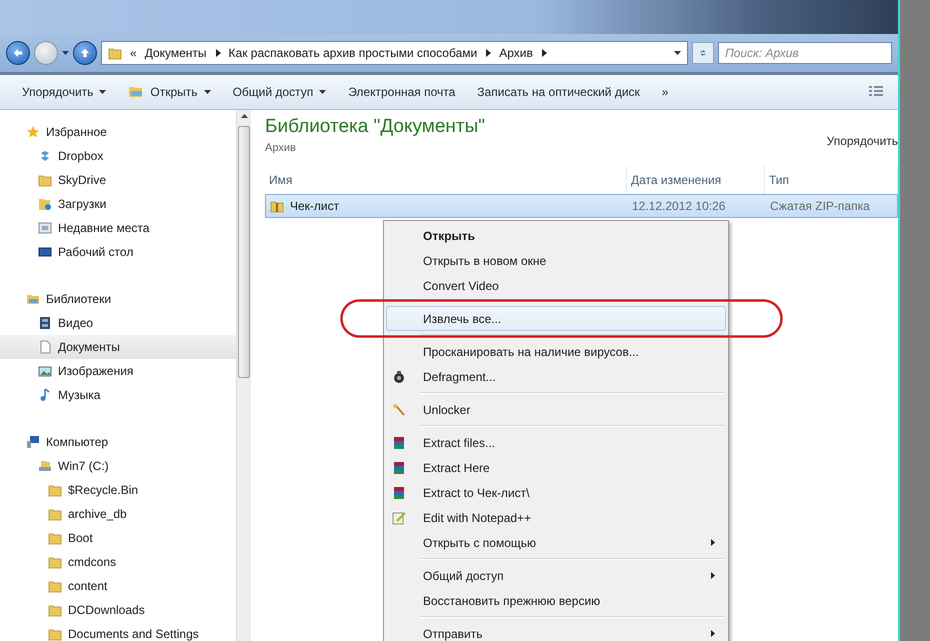  I want to click on up-button, so click(85, 53).